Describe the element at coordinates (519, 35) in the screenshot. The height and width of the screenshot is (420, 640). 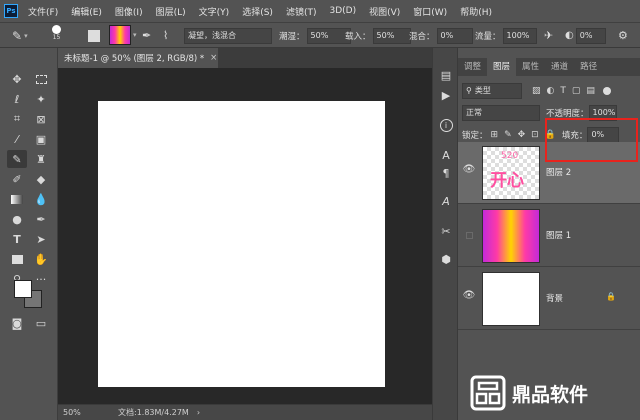
I see `flow-field: 100%` at that location.